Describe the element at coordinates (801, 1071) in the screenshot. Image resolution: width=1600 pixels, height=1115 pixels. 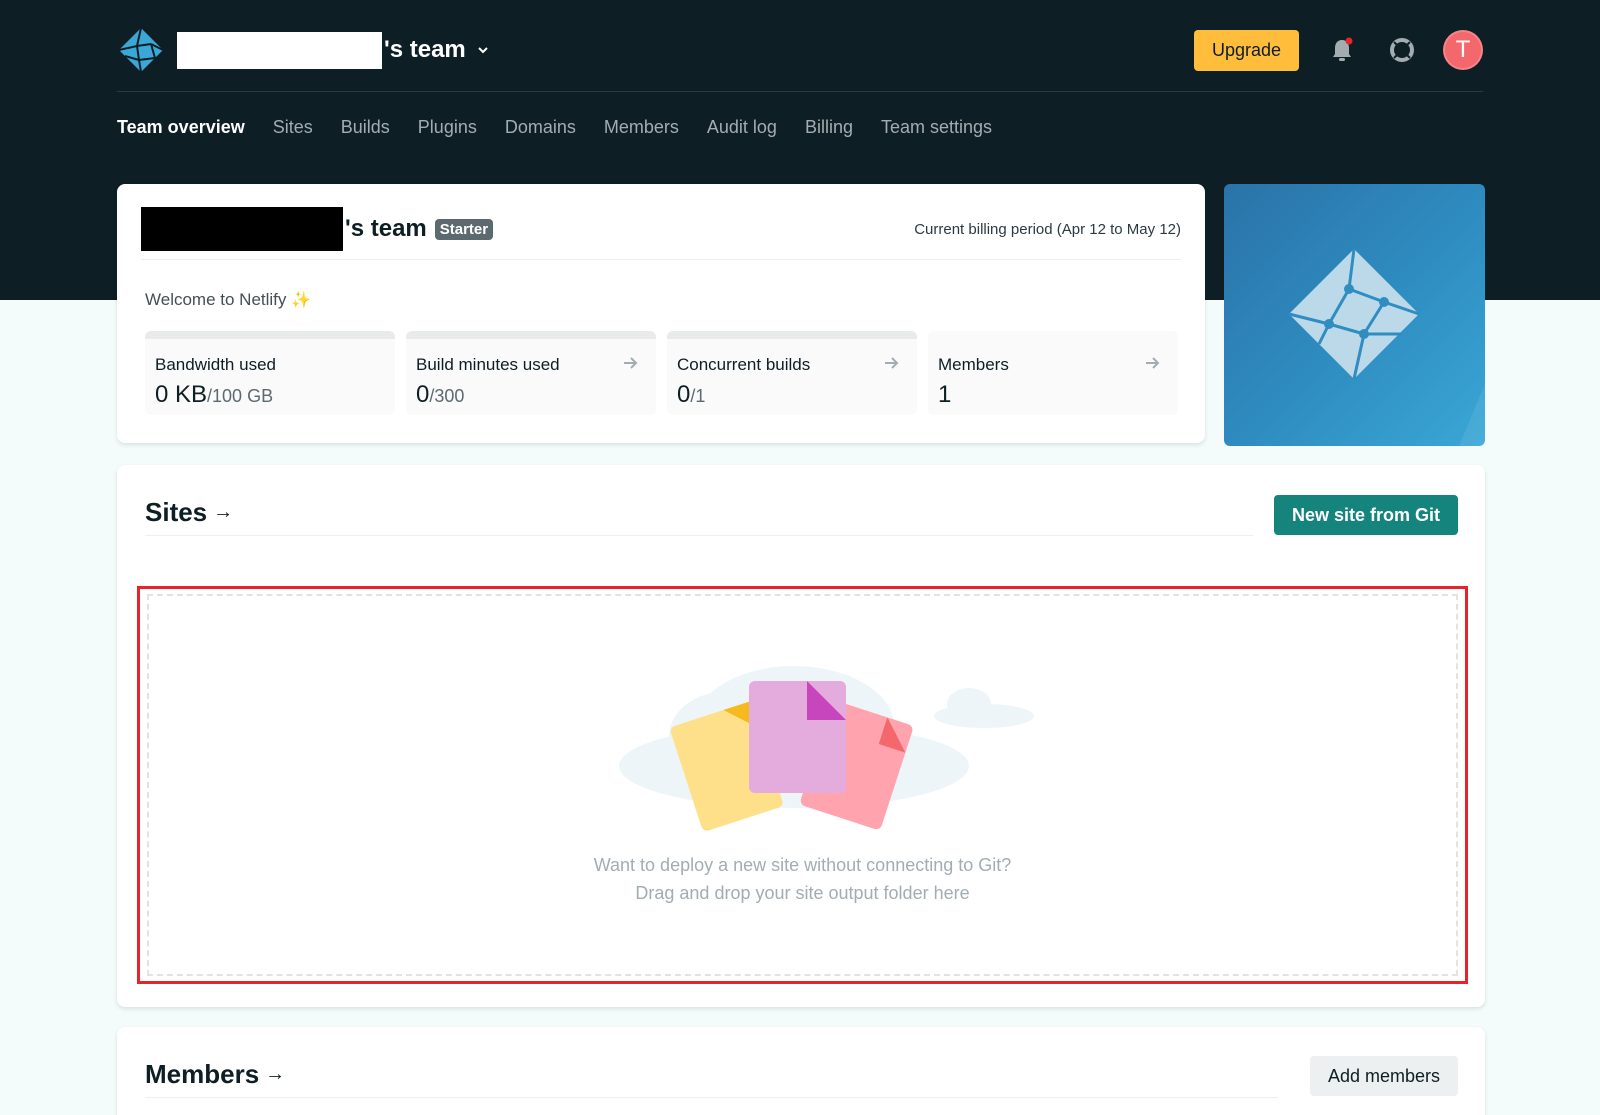
I see `members-card: Members → Add members` at that location.